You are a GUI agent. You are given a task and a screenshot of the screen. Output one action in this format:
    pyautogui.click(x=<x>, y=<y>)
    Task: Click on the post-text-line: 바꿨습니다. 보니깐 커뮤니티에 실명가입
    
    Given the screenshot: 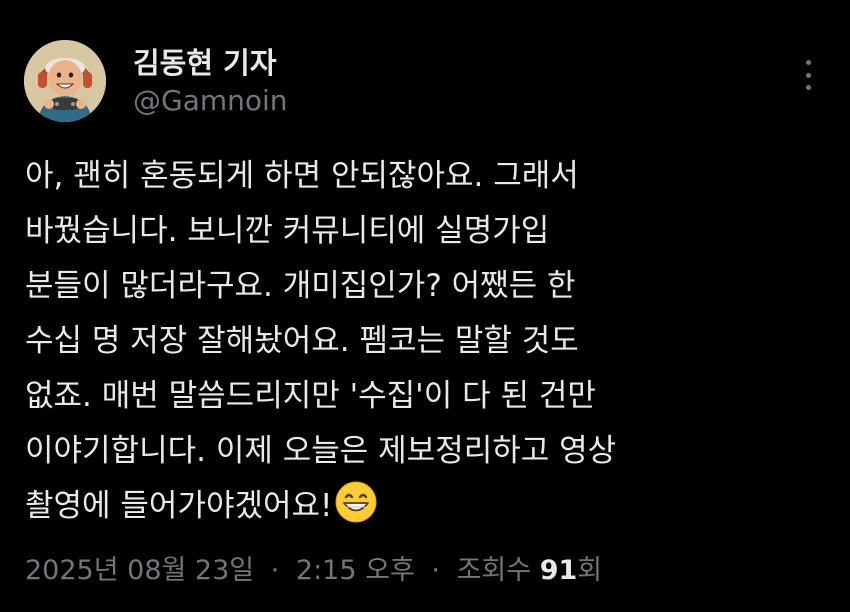 What is the action you would take?
    pyautogui.click(x=287, y=231)
    